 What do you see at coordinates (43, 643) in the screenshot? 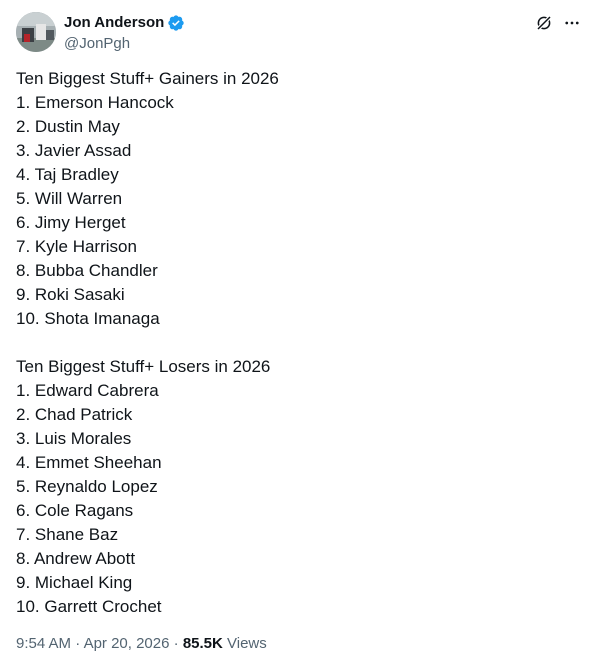
I see `tweet-time: 9:54 AM` at bounding box center [43, 643].